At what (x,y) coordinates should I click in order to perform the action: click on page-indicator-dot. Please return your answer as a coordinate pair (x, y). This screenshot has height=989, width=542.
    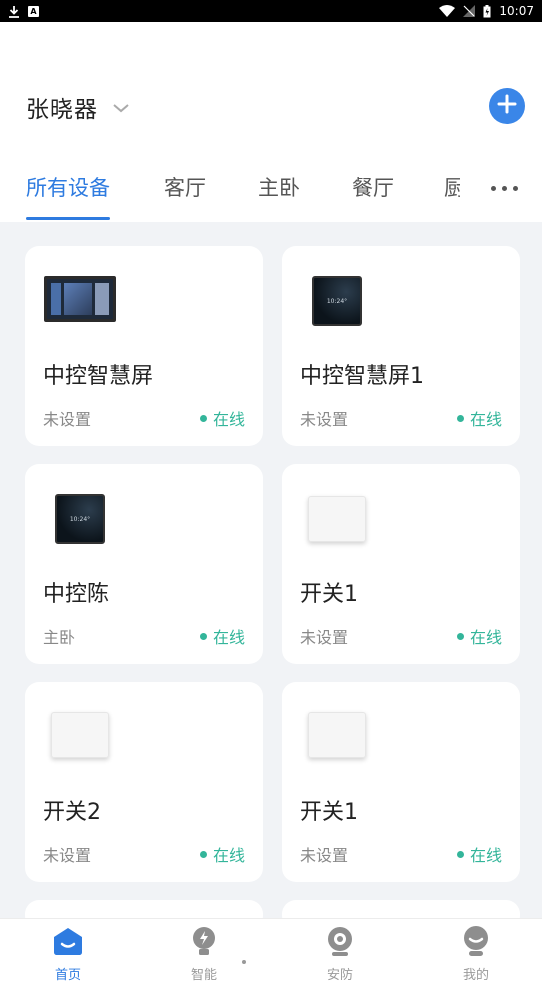
    Looking at the image, I should click on (244, 962).